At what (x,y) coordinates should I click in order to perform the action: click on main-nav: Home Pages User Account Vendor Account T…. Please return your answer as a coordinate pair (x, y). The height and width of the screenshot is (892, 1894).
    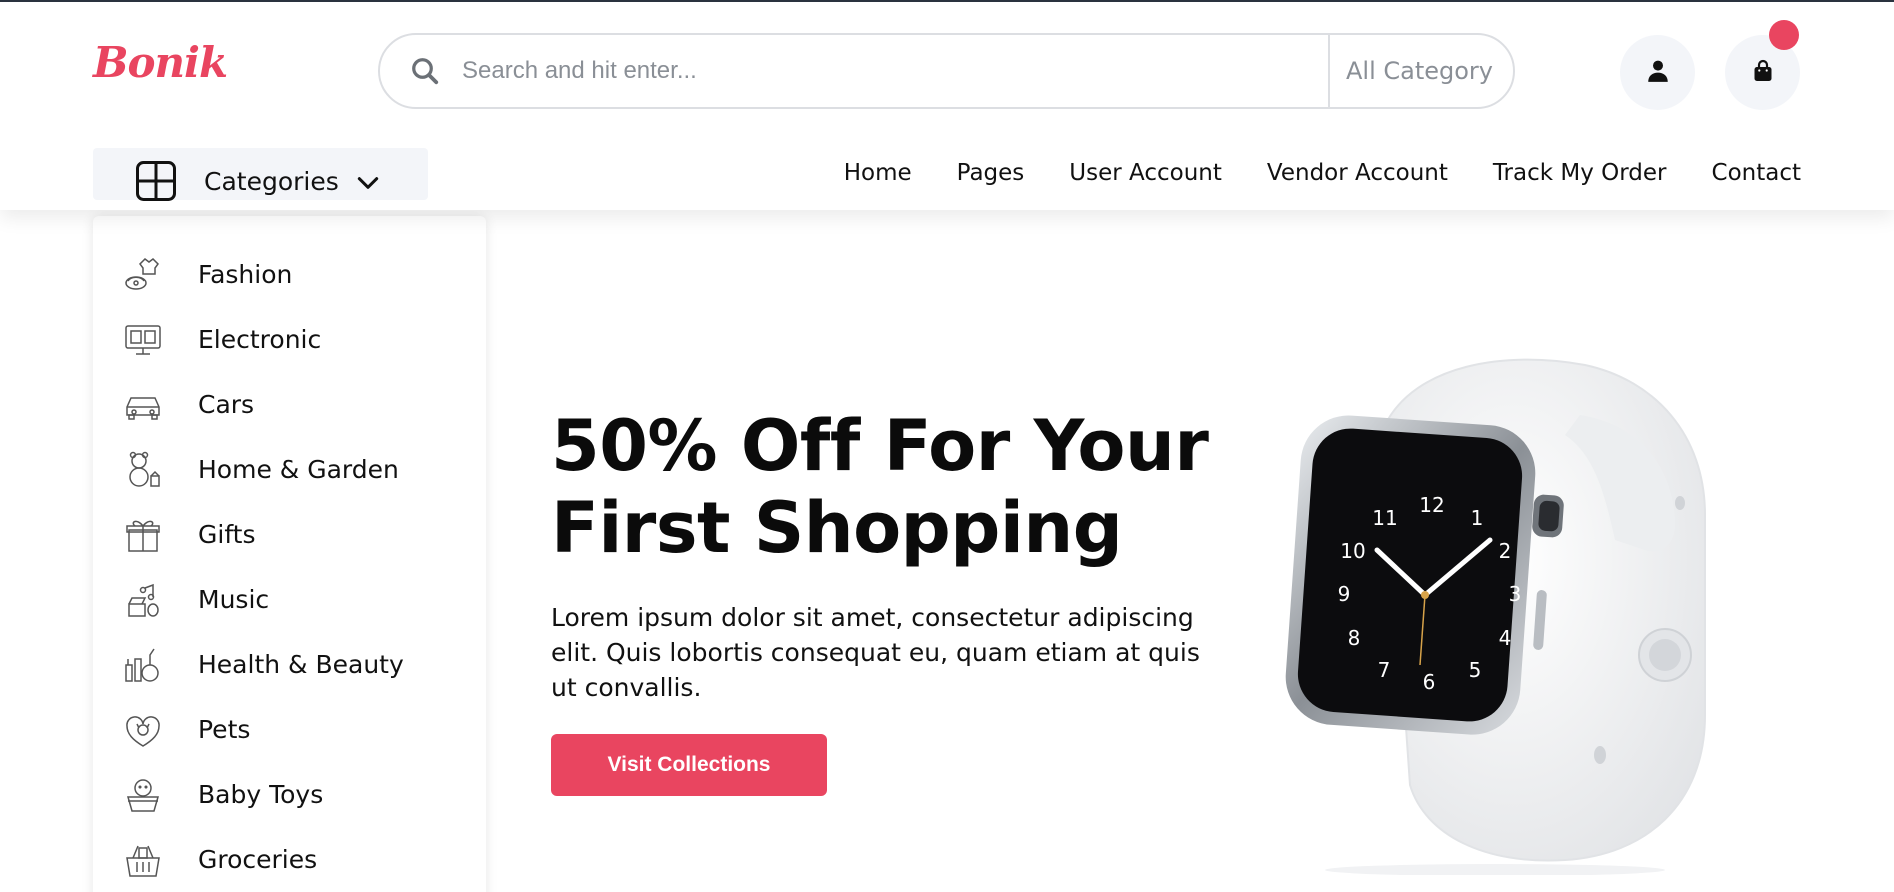
    Looking at the image, I should click on (1322, 173).